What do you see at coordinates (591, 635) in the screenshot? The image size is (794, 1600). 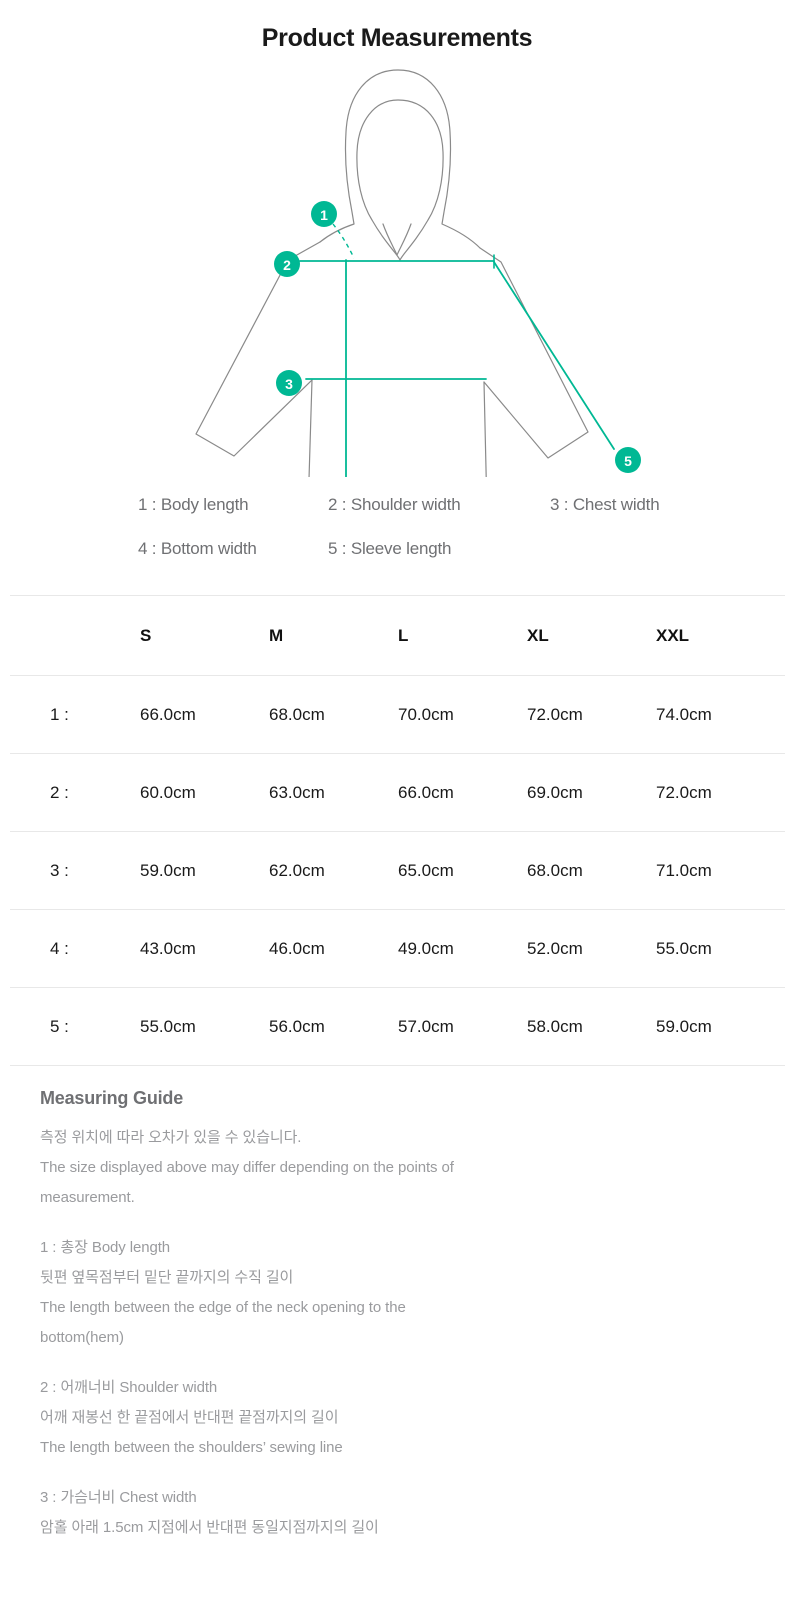 I see `size-table-col-xl: XL` at bounding box center [591, 635].